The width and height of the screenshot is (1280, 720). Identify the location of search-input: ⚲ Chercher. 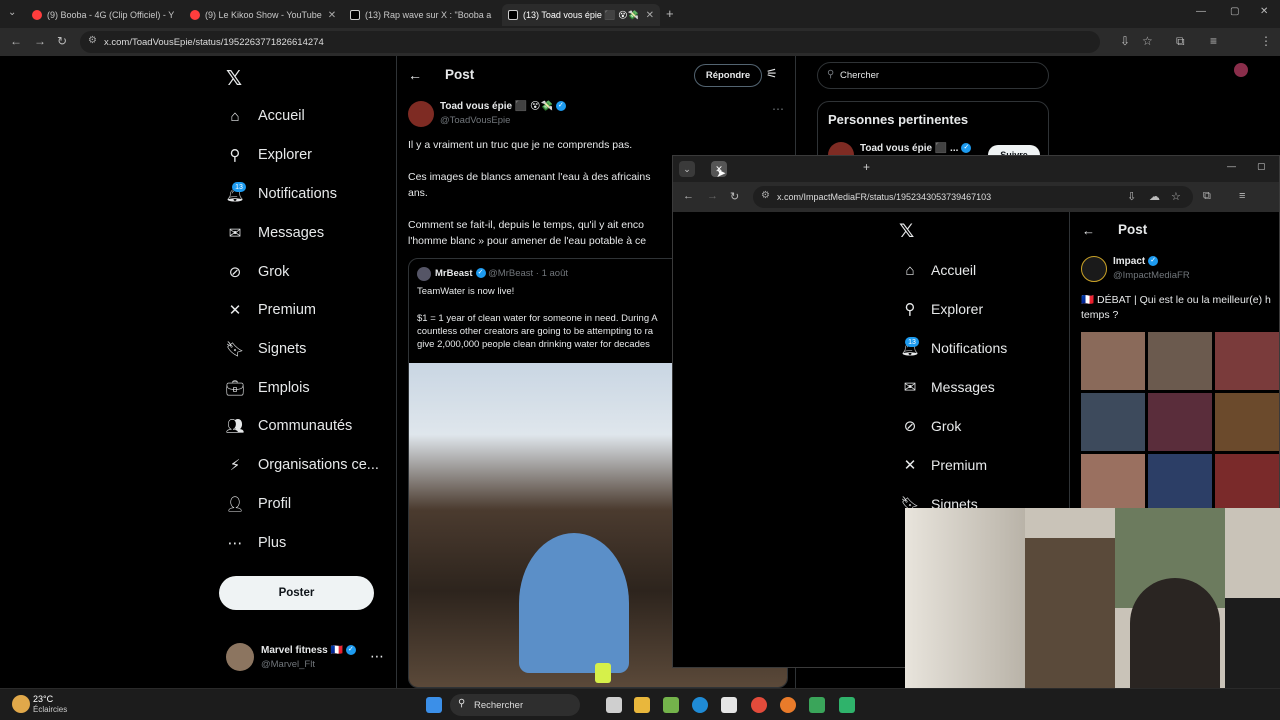
(933, 75).